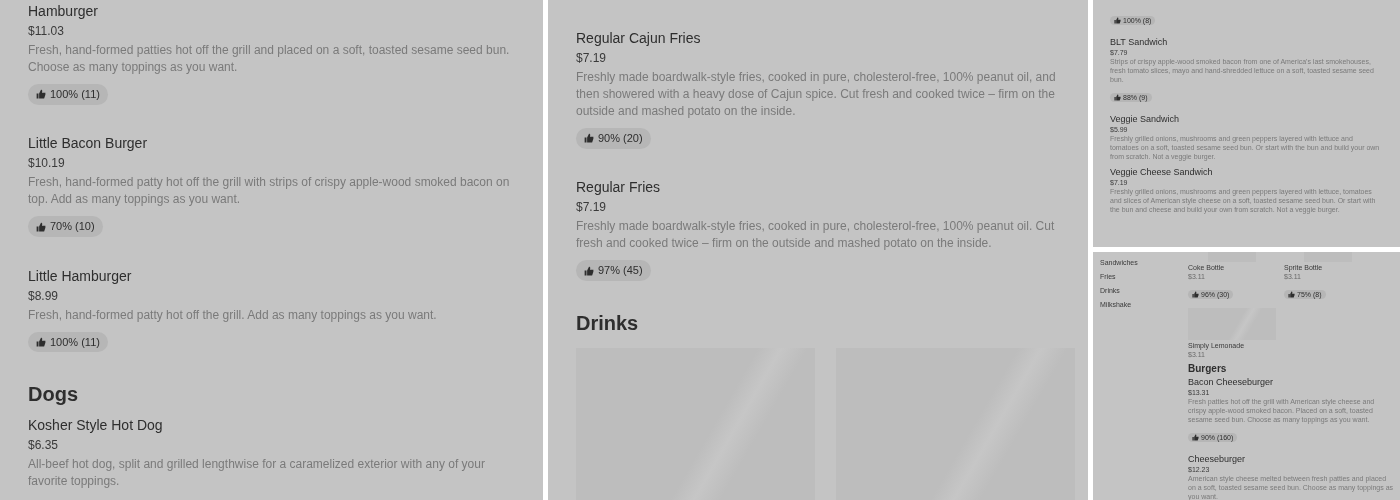 Image resolution: width=1400 pixels, height=500 pixels. What do you see at coordinates (44, 296) in the screenshot?
I see `item-price: $8.99` at bounding box center [44, 296].